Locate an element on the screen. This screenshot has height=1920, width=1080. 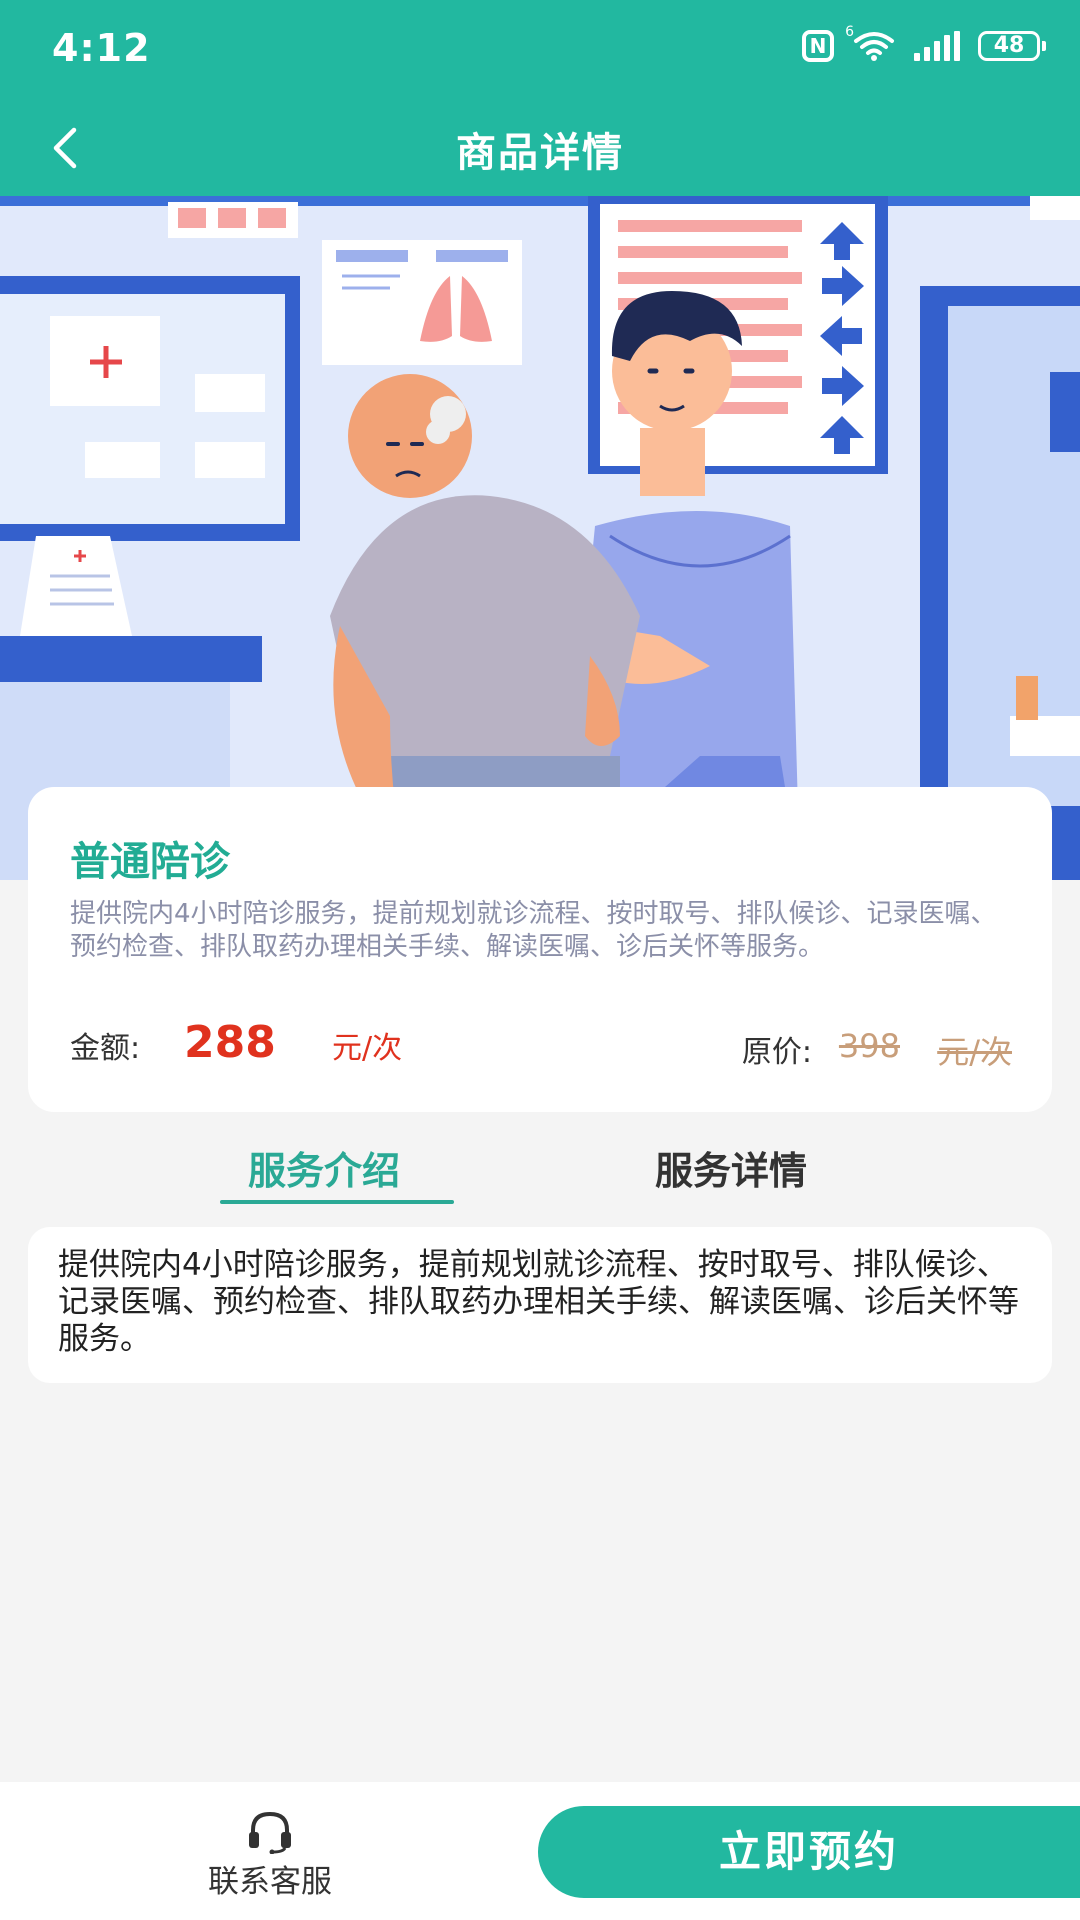
price-row: 金额: 288 元/次 原价: 398 元/次 is located at coordinates (541, 1043).